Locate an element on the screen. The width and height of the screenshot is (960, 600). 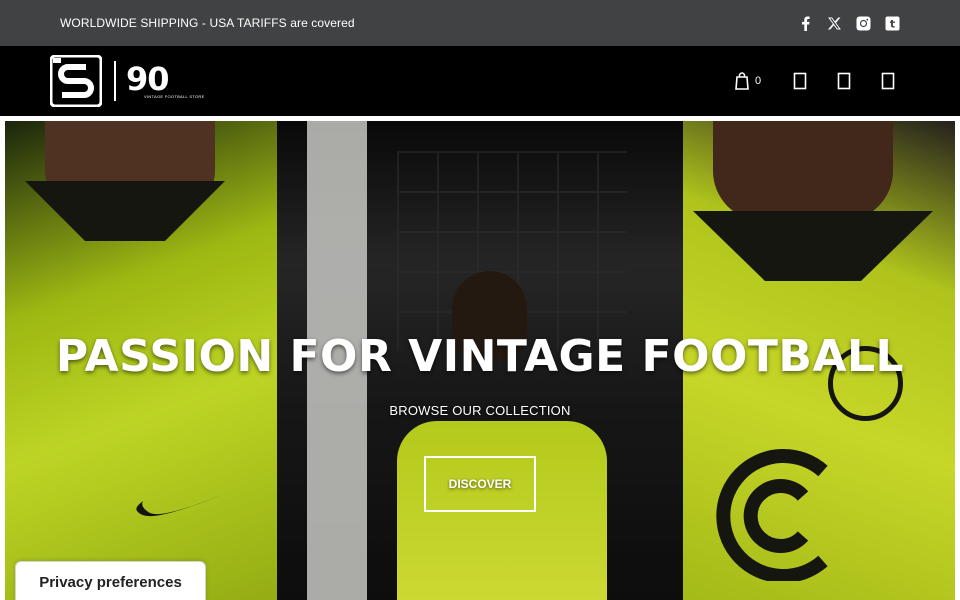
logo-wordmark: 90 VINTAGE FOOTBALL STORE is located at coordinates (165, 79).